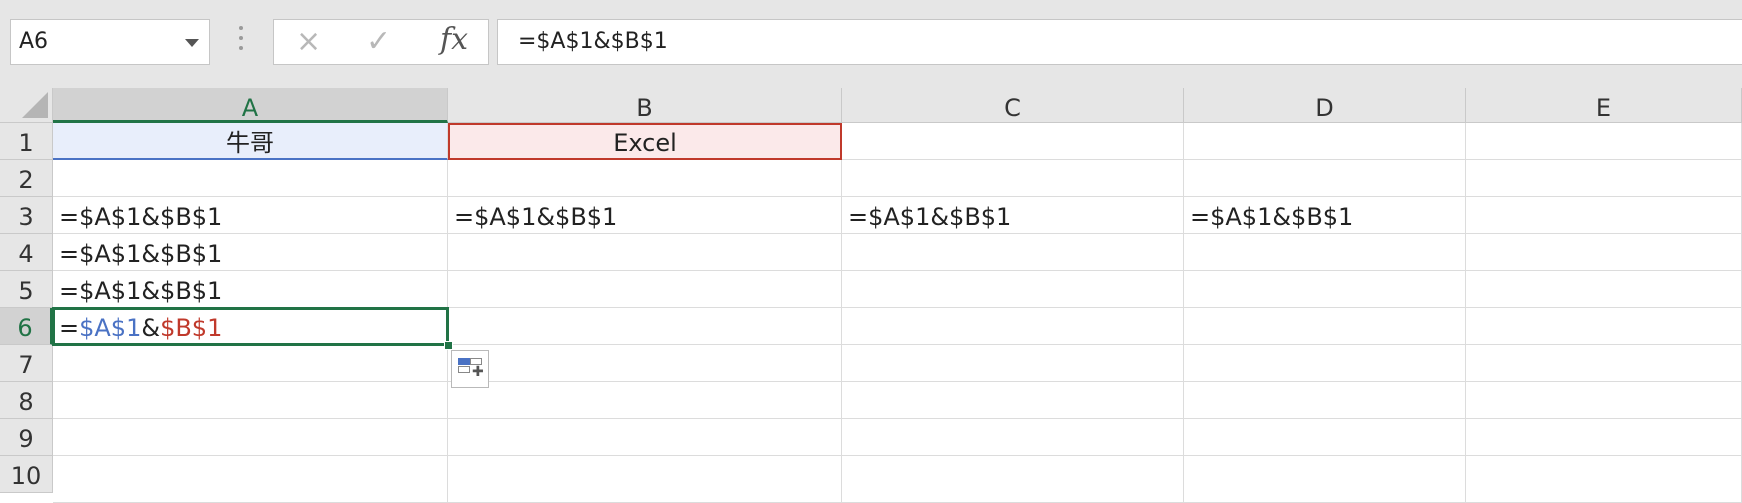  What do you see at coordinates (26, 326) in the screenshot?
I see `row-header-6: 6` at bounding box center [26, 326].